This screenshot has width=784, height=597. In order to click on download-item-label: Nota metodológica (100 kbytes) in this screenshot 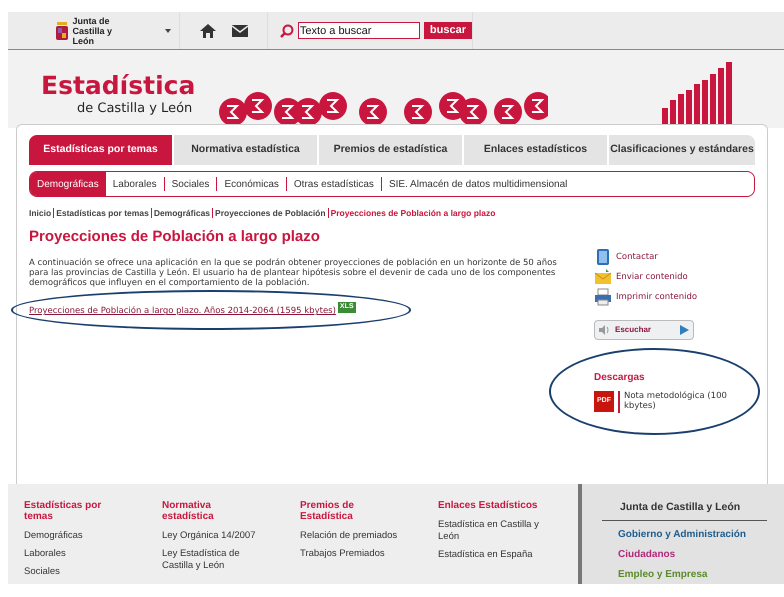, I will do `click(679, 401)`.